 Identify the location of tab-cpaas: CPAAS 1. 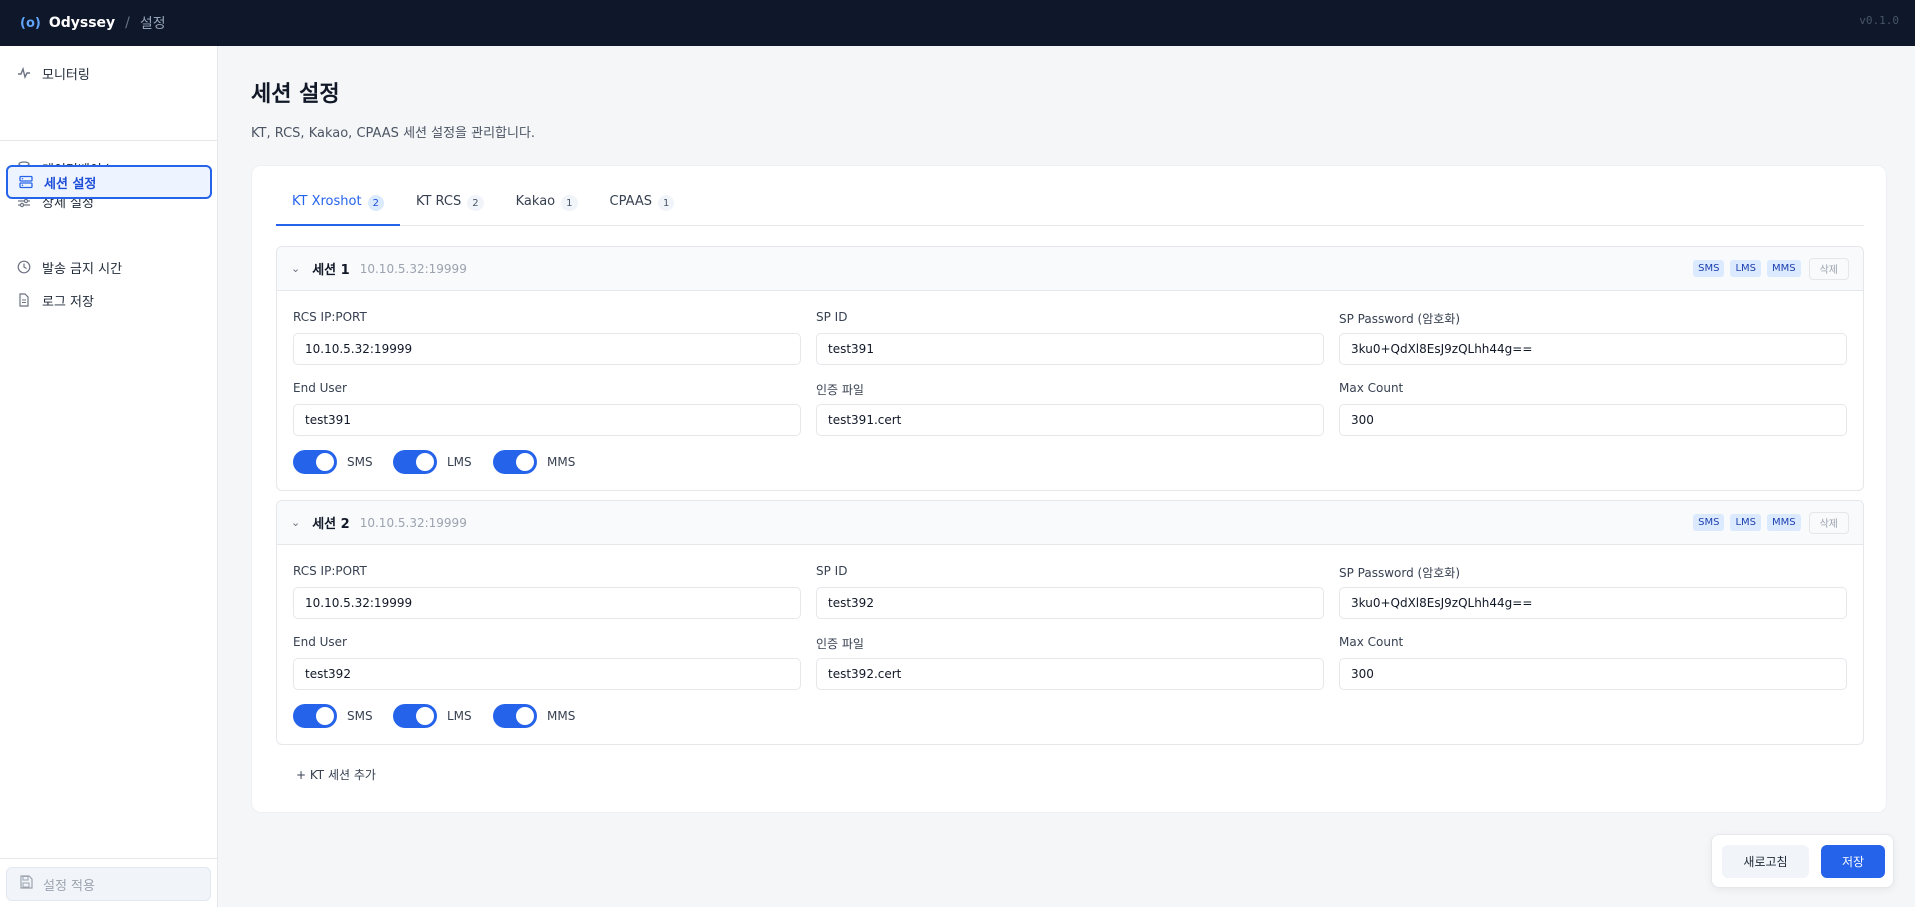
(642, 210).